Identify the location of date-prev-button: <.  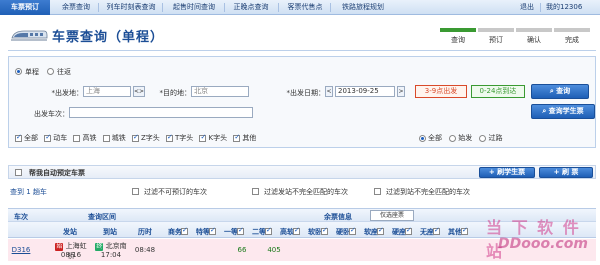
(329, 91).